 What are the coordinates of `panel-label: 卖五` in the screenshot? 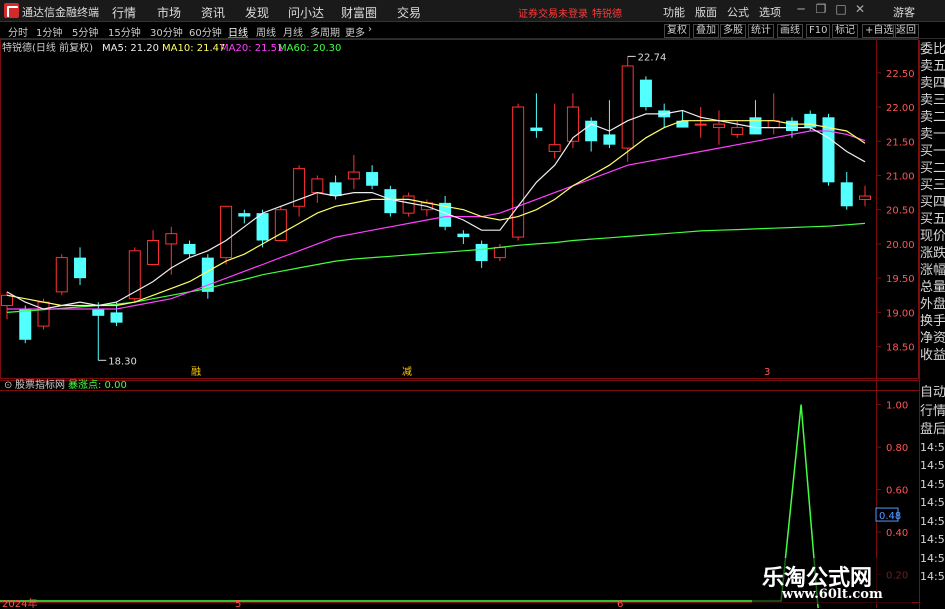 It's located at (932, 67).